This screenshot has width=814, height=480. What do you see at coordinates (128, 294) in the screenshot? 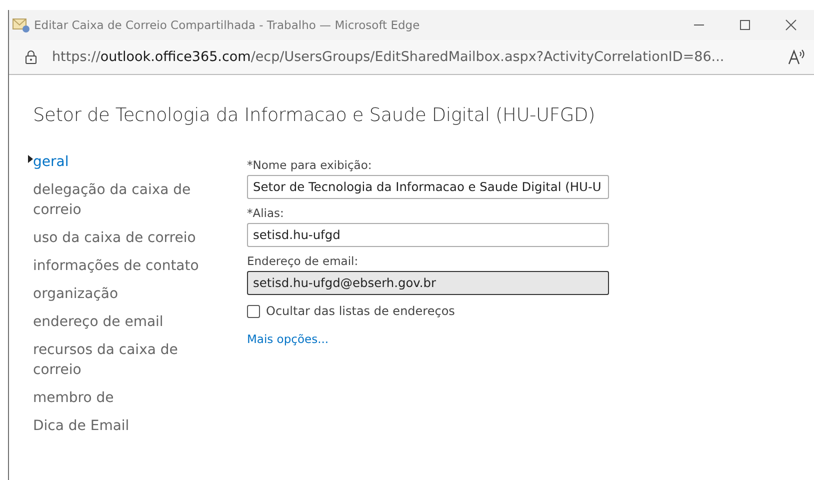
I see `nav-item: organização` at bounding box center [128, 294].